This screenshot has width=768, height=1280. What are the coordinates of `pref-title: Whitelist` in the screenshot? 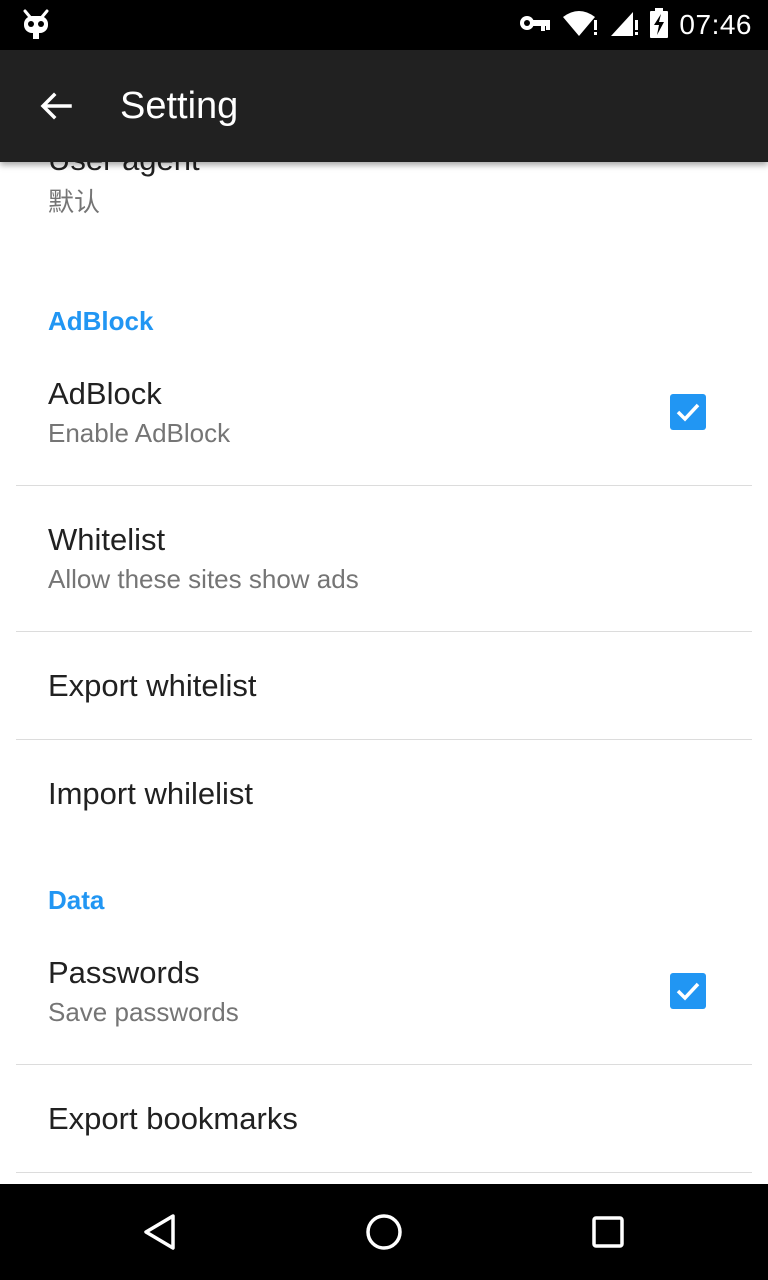 It's located at (107, 539).